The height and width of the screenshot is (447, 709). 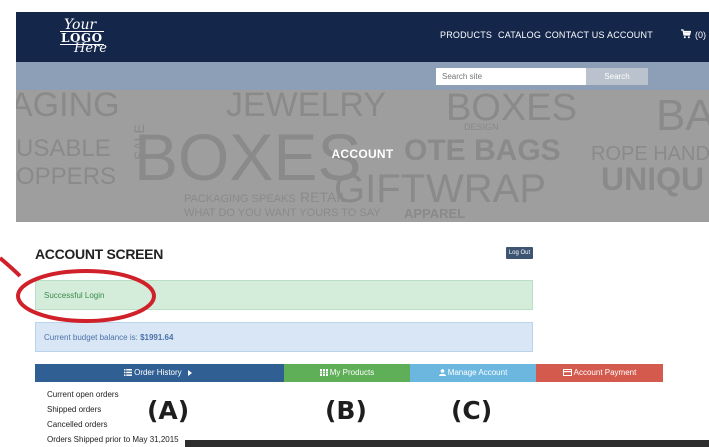 I want to click on logo-line-1: Your, so click(x=80, y=25).